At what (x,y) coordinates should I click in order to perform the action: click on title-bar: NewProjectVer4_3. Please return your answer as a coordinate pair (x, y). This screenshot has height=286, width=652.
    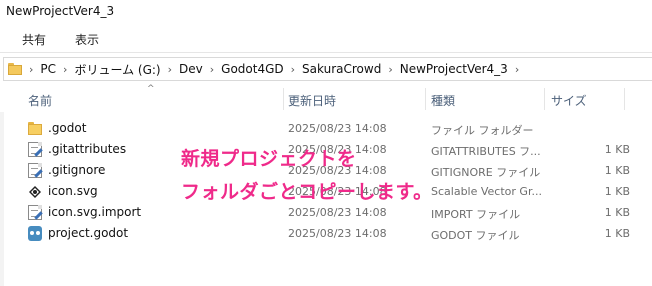
    Looking at the image, I should click on (326, 13).